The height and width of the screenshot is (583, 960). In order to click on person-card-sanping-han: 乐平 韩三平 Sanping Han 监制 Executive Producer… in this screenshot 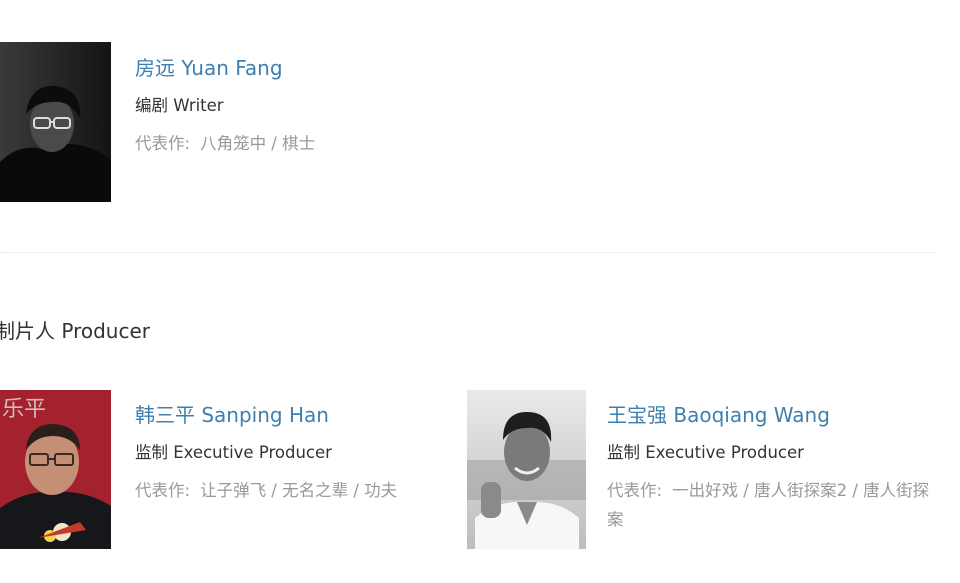, I will do `click(230, 470)`.